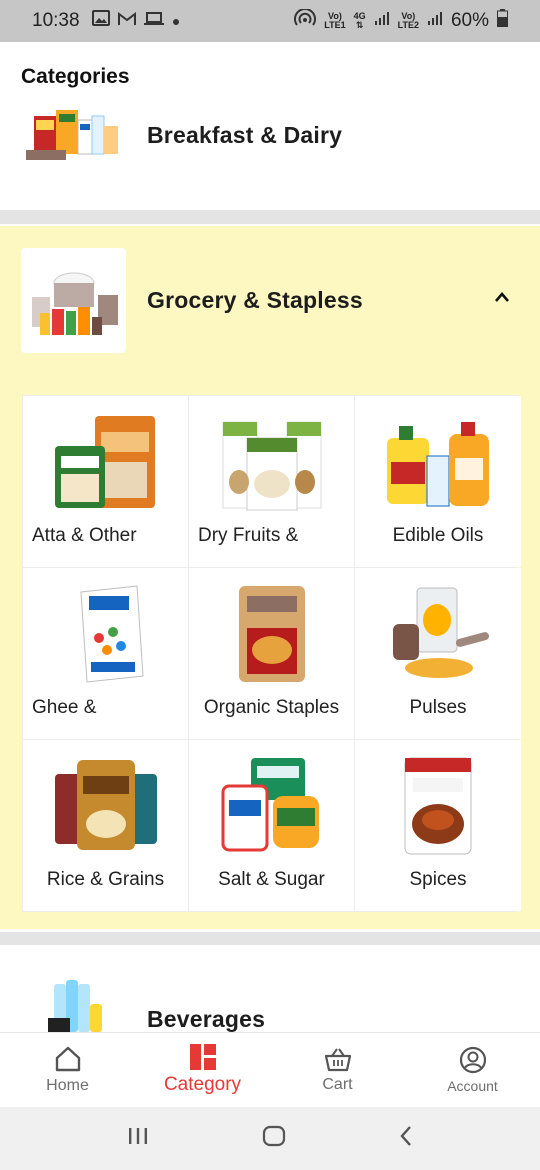 Image resolution: width=540 pixels, height=1170 pixels. I want to click on subcategory-tile: Pulses, so click(438, 653).